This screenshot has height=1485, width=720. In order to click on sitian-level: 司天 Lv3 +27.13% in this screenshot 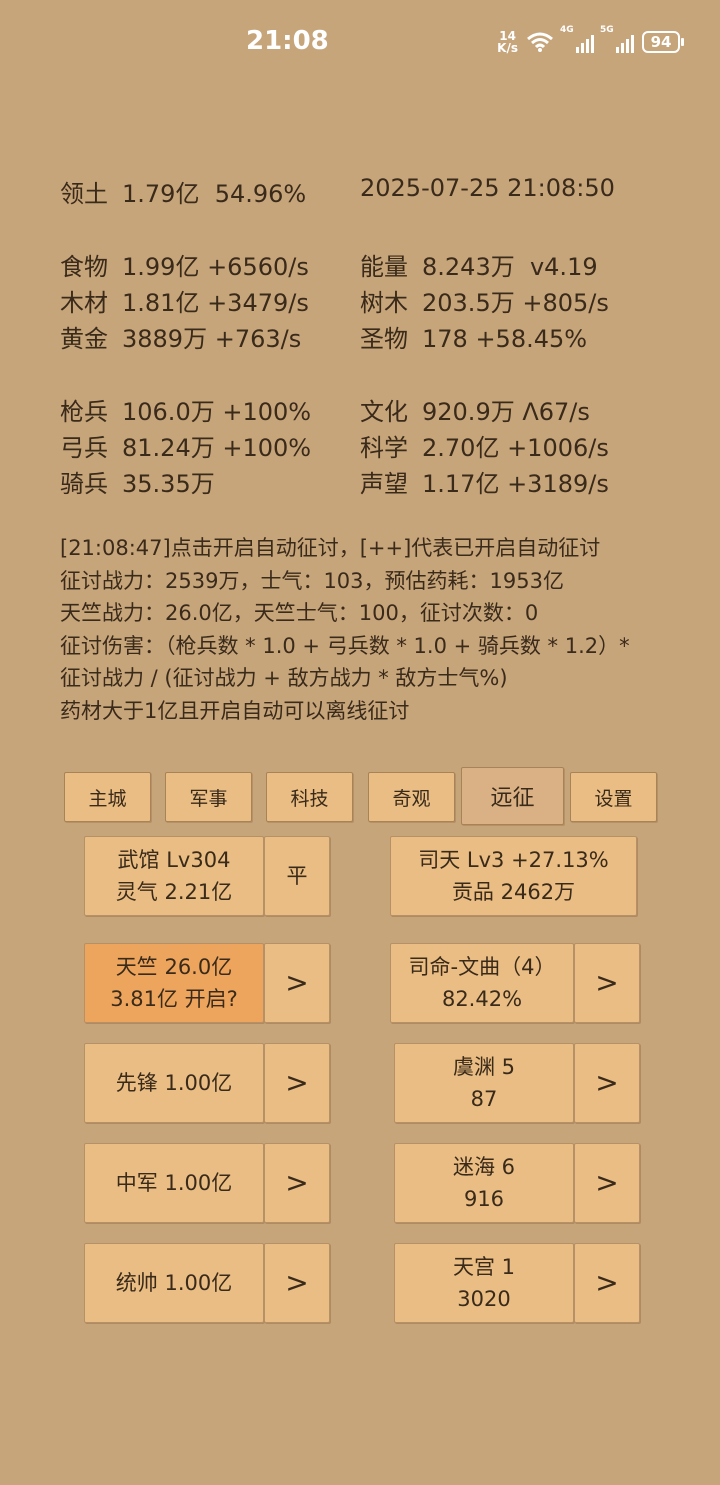, I will do `click(513, 860)`.